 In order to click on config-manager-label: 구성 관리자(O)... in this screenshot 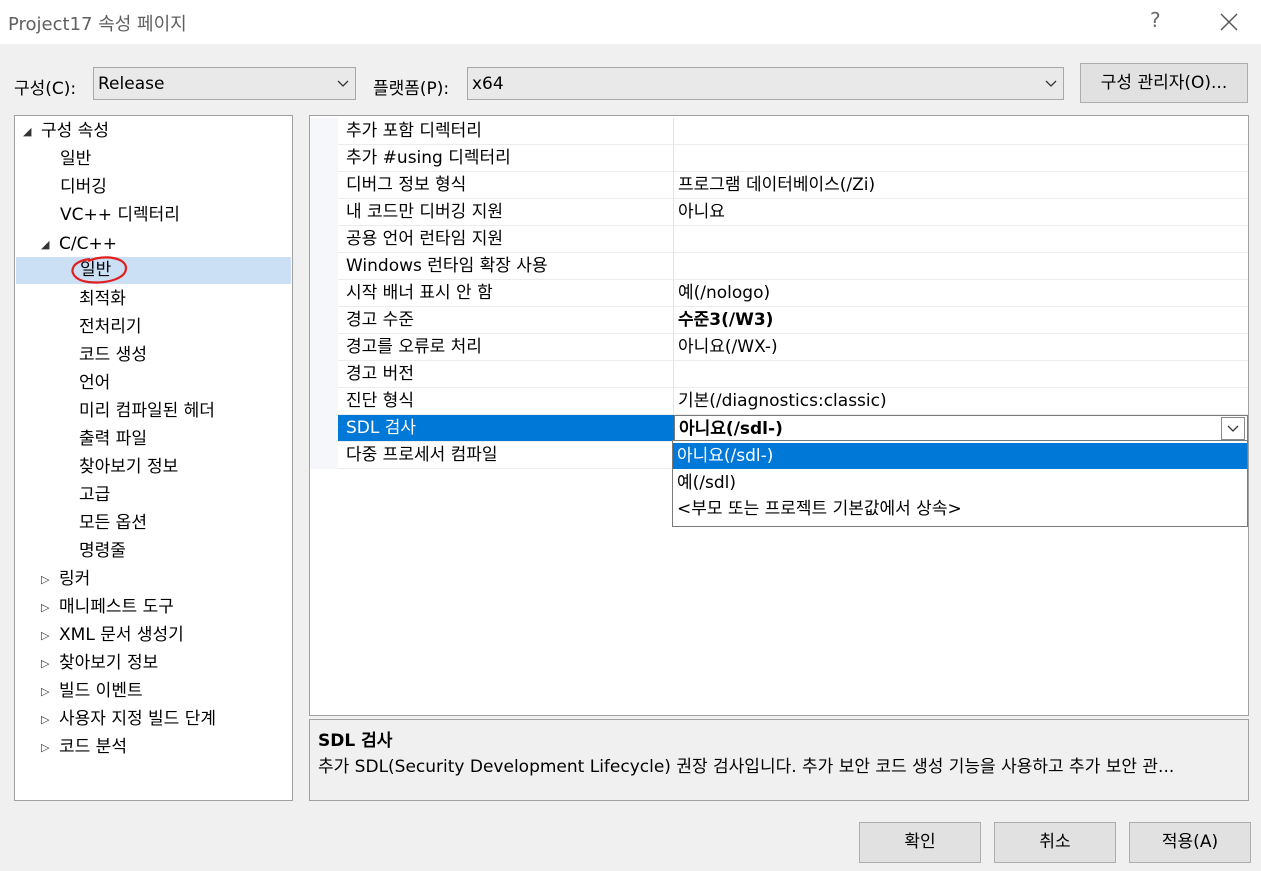, I will do `click(1164, 83)`.